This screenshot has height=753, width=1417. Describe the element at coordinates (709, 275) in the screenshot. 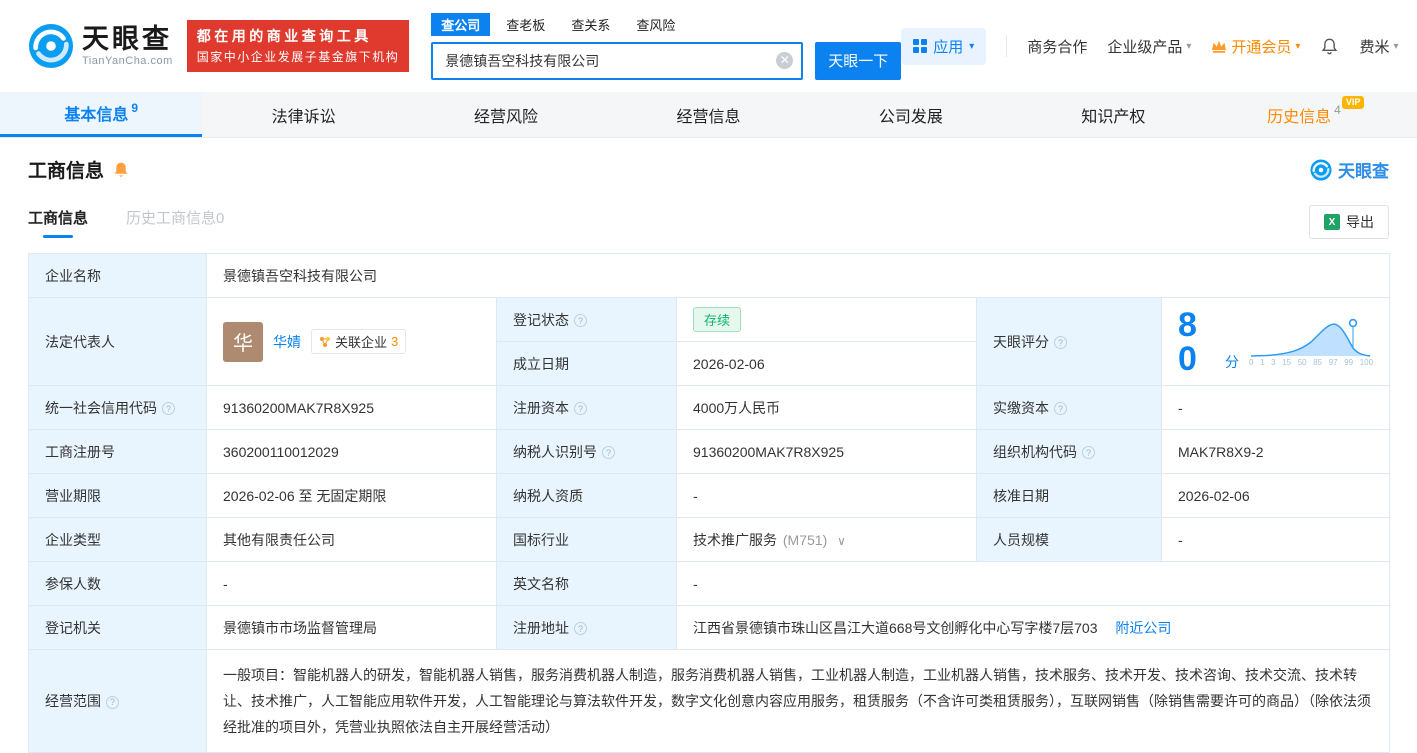

I see `table-row: 企业名称 景德镇吾空科技有限公司` at that location.